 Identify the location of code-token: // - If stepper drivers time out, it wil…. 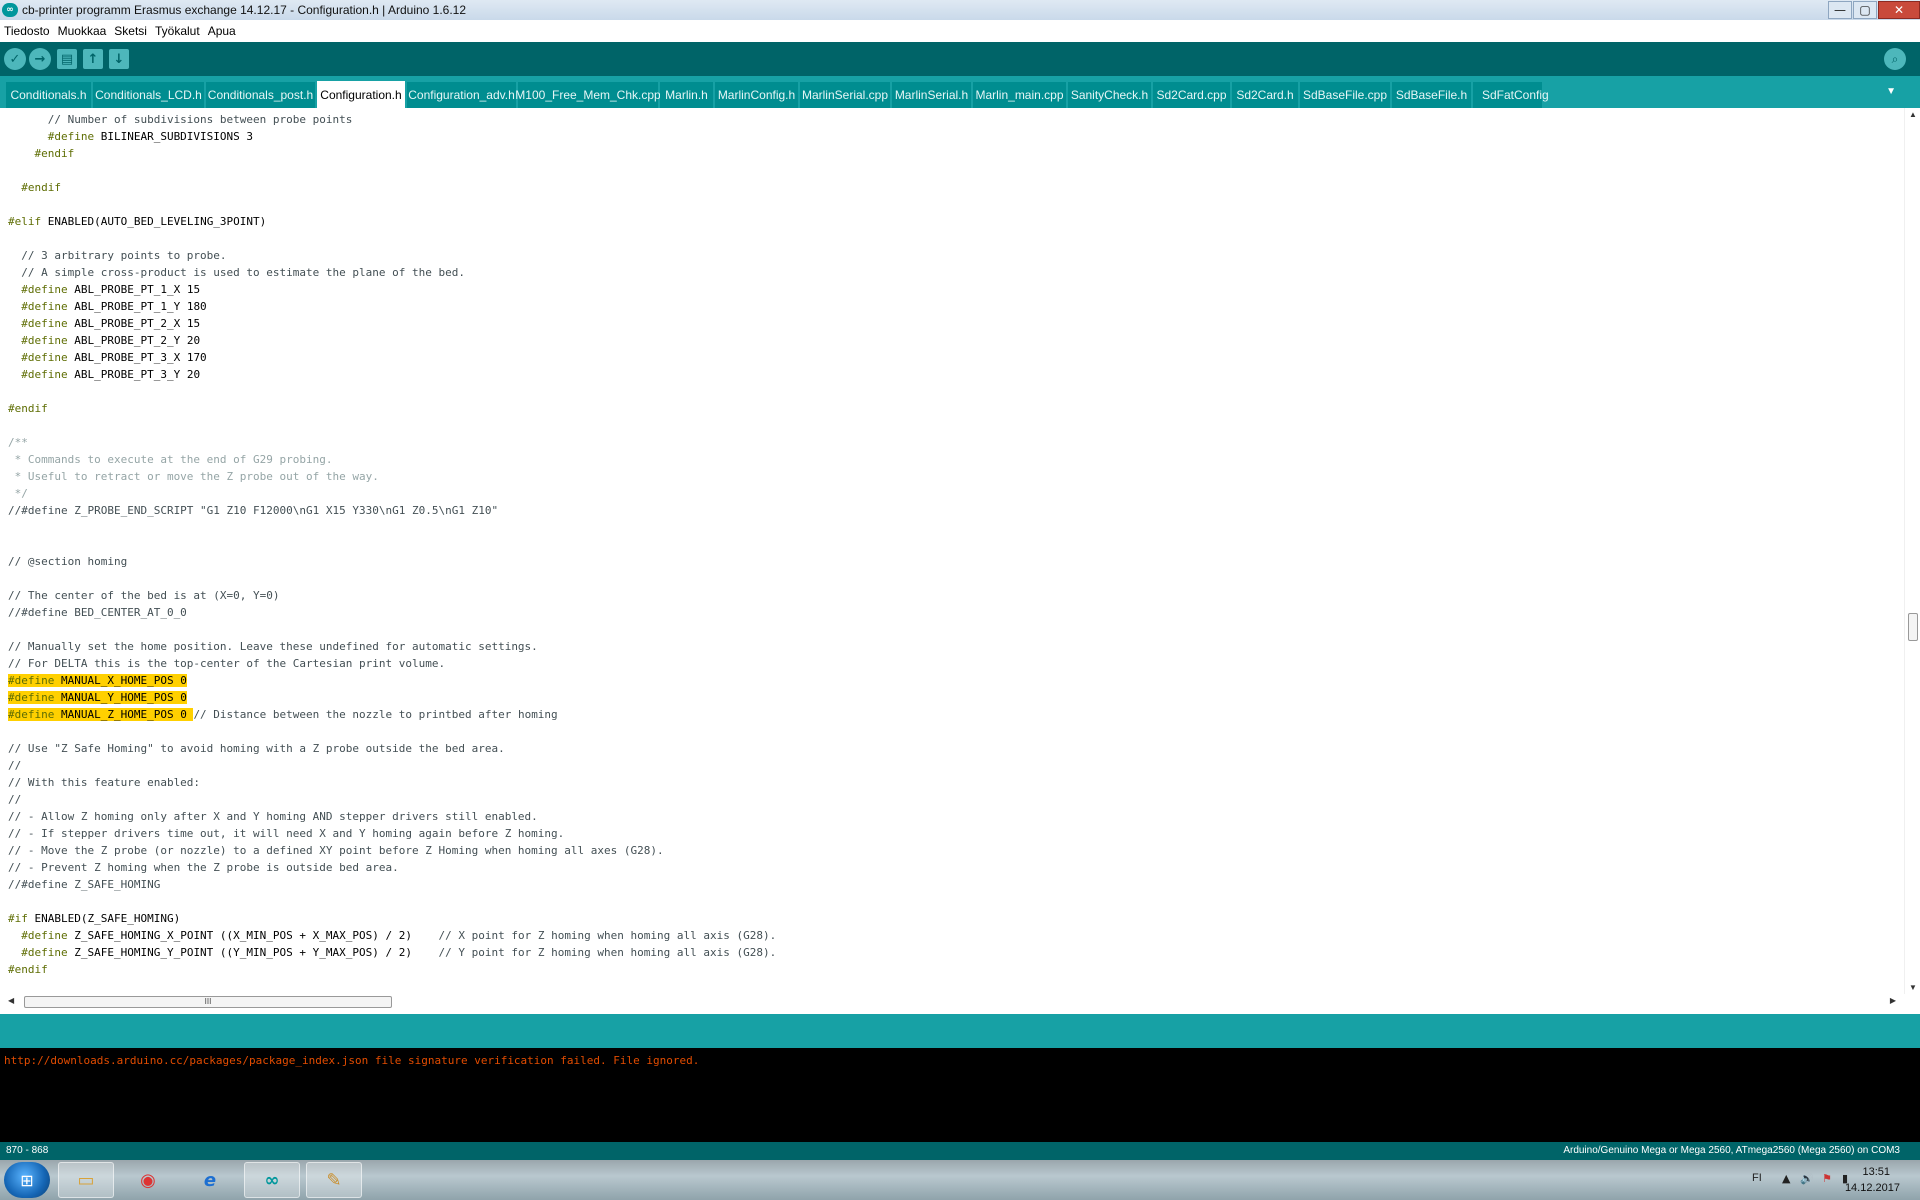
(286, 833).